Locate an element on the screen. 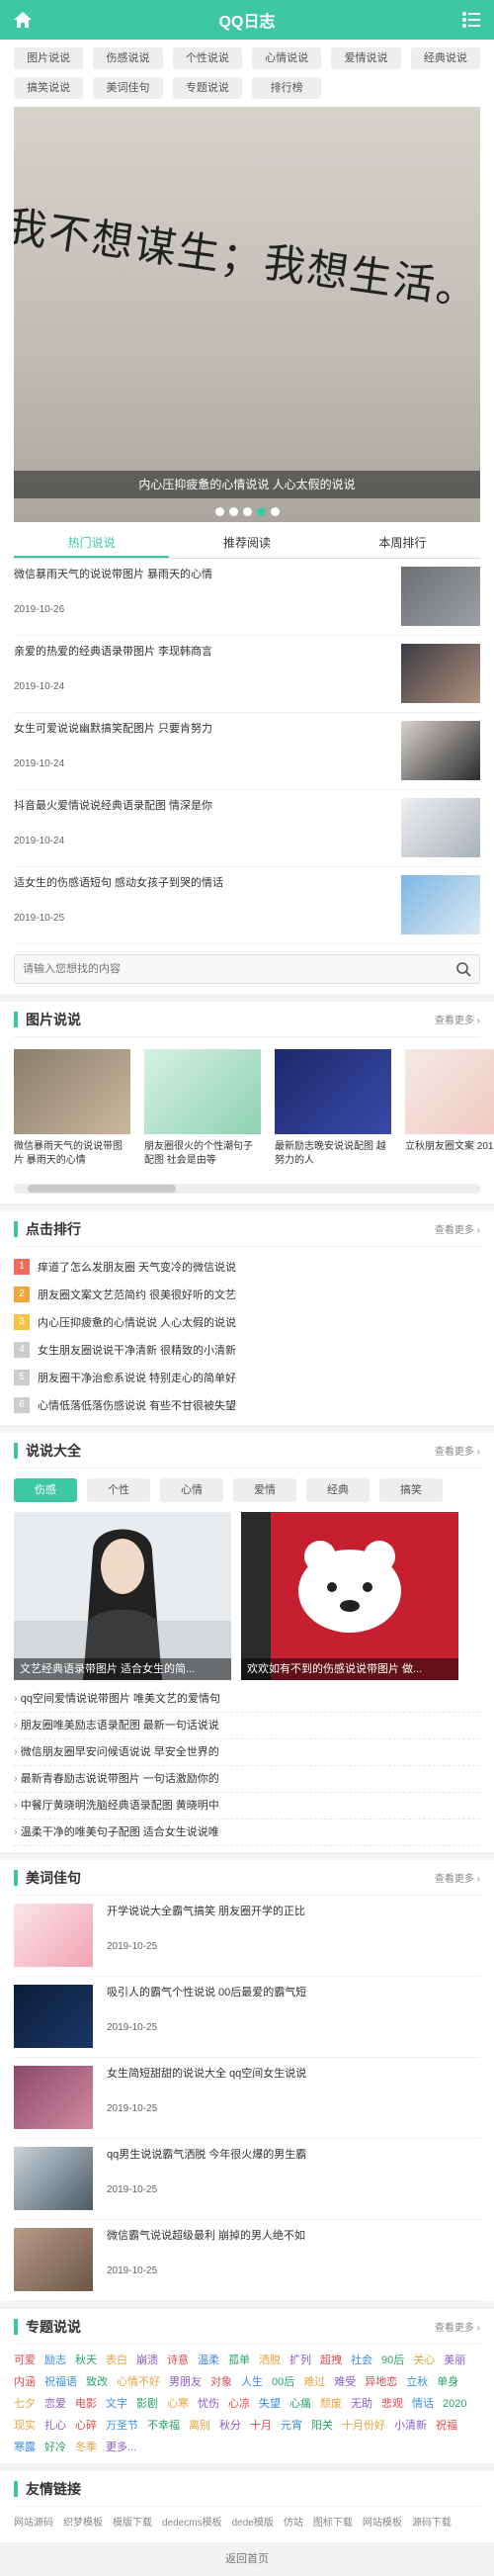  topic-tag: 冬季 is located at coordinates (86, 2447).